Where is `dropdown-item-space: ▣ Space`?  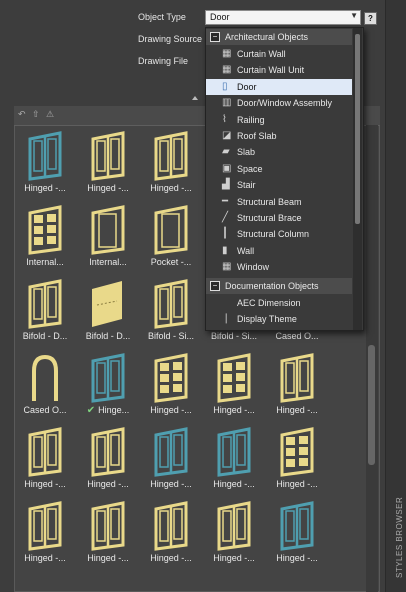 dropdown-item-space: ▣ Space is located at coordinates (279, 169).